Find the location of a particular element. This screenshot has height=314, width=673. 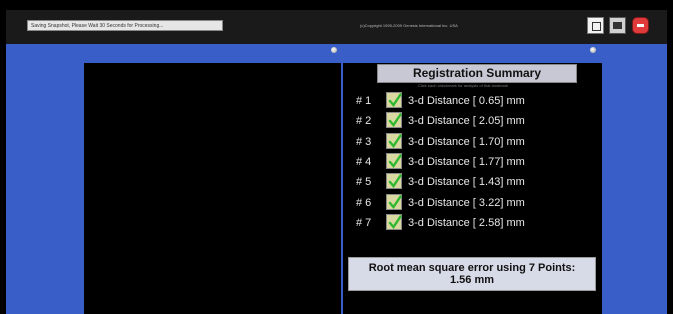

snapshot-icon is located at coordinates (595, 25).